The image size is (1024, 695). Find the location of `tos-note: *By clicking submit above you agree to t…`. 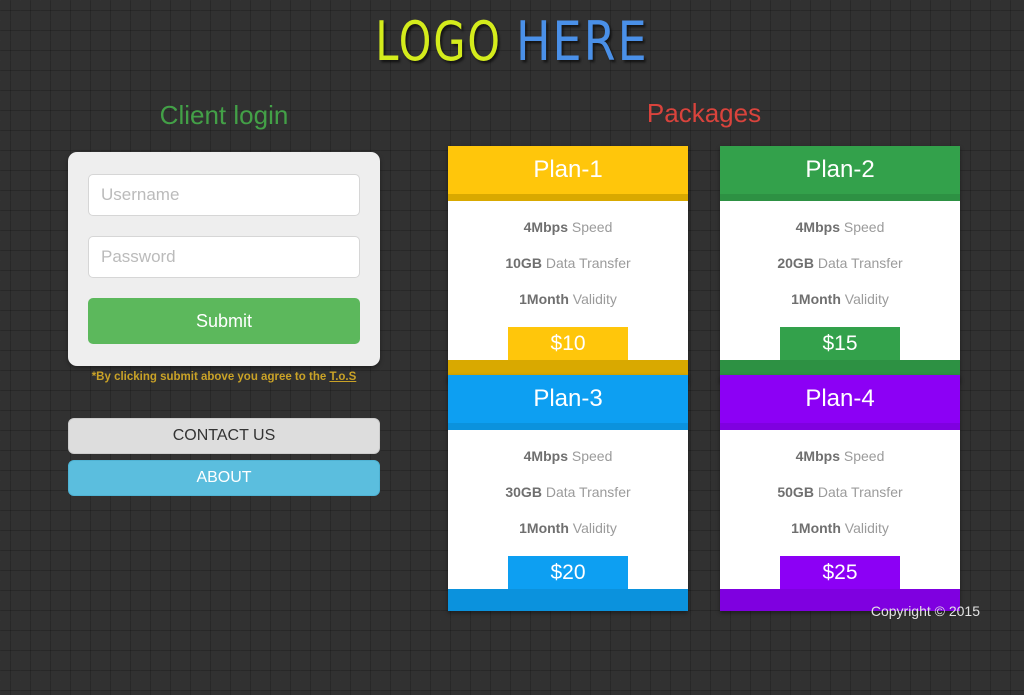

tos-note: *By clicking submit above you agree to t… is located at coordinates (224, 377).